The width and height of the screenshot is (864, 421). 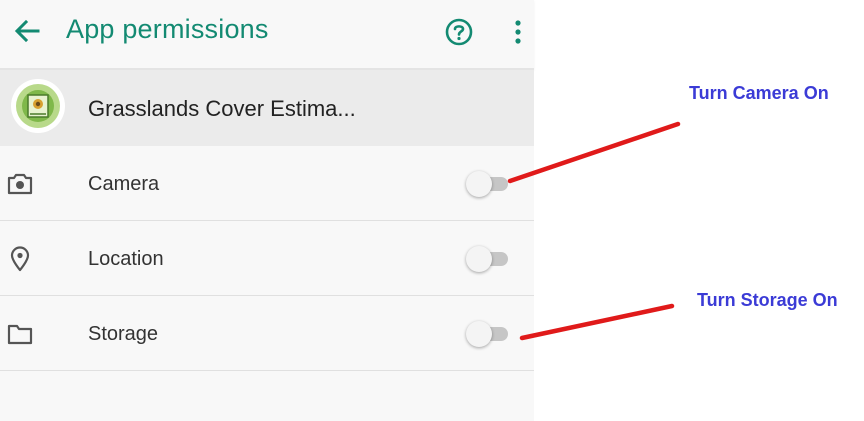 I want to click on annotation-turn-storage-on: Turn Storage On, so click(x=767, y=300).